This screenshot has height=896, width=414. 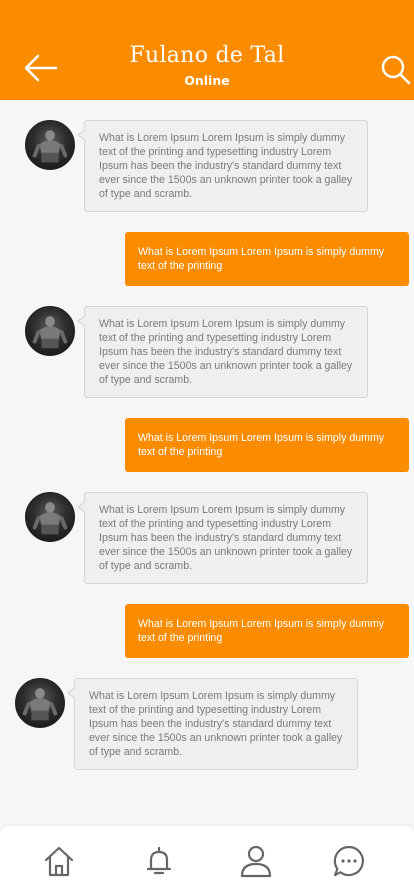 I want to click on user-icon, so click(x=256, y=861).